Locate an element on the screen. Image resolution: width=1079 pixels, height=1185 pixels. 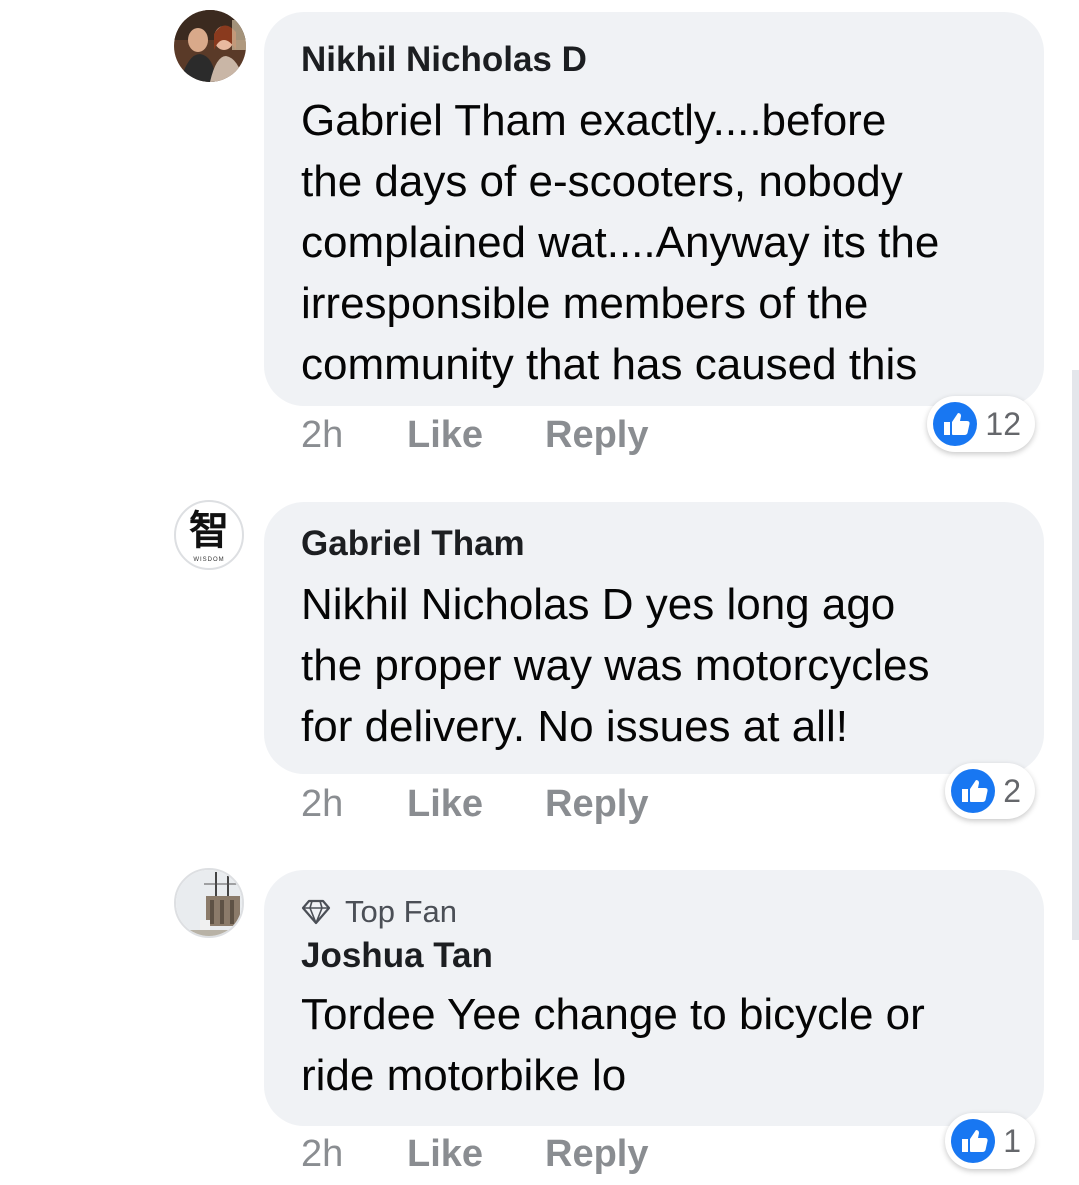
comment-line: complained wat....Anyway its the is located at coordinates (620, 242).